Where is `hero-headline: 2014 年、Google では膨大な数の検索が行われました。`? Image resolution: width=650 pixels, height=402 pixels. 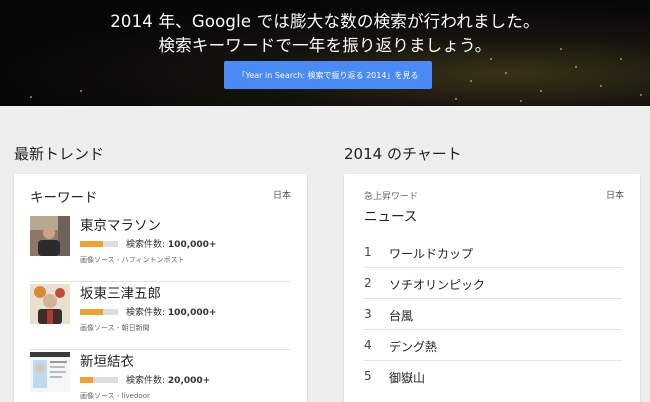 hero-headline: 2014 年、Google では膨大な数の検索が行われました。 is located at coordinates (325, 21).